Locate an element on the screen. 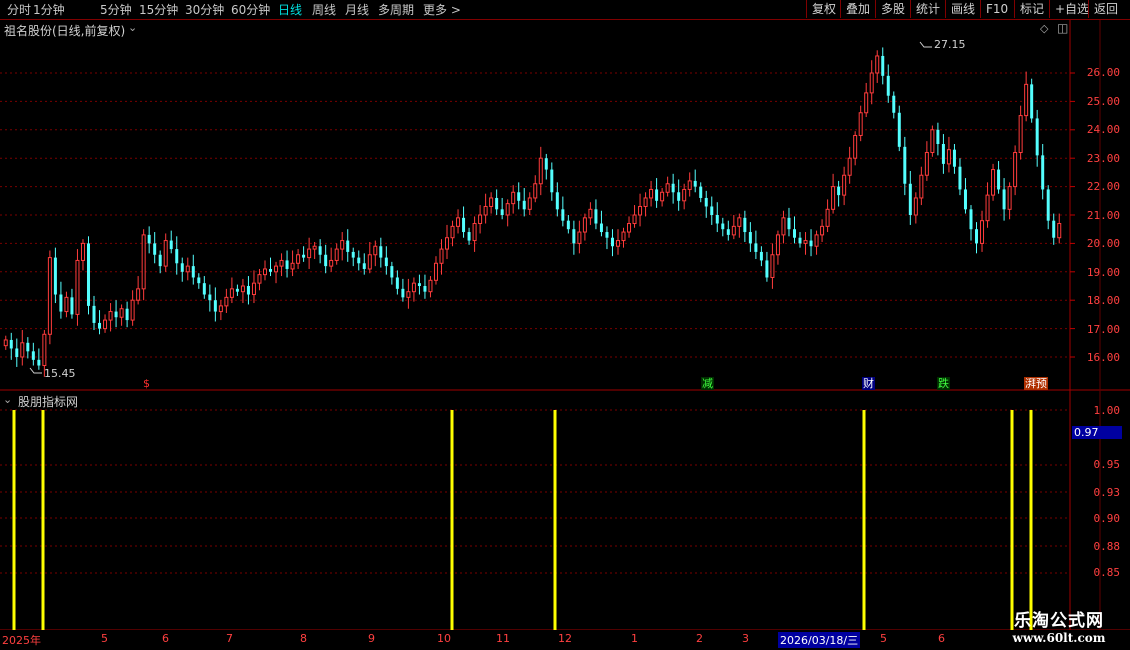  timeframe-tab-monthly: 月线 is located at coordinates (357, 9).